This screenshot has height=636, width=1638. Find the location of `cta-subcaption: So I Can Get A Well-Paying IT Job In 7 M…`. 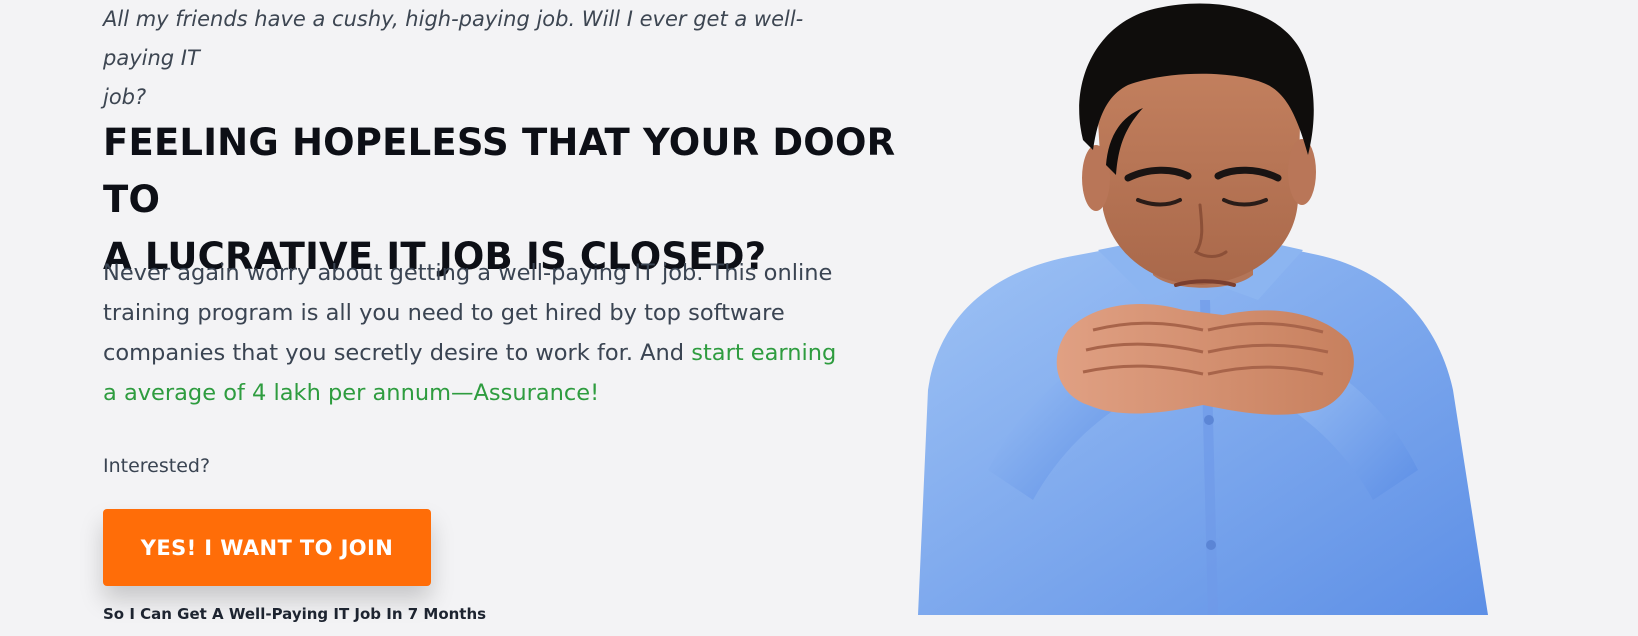

cta-subcaption: So I Can Get A Well-Paying IT Job In 7 M… is located at coordinates (295, 614).